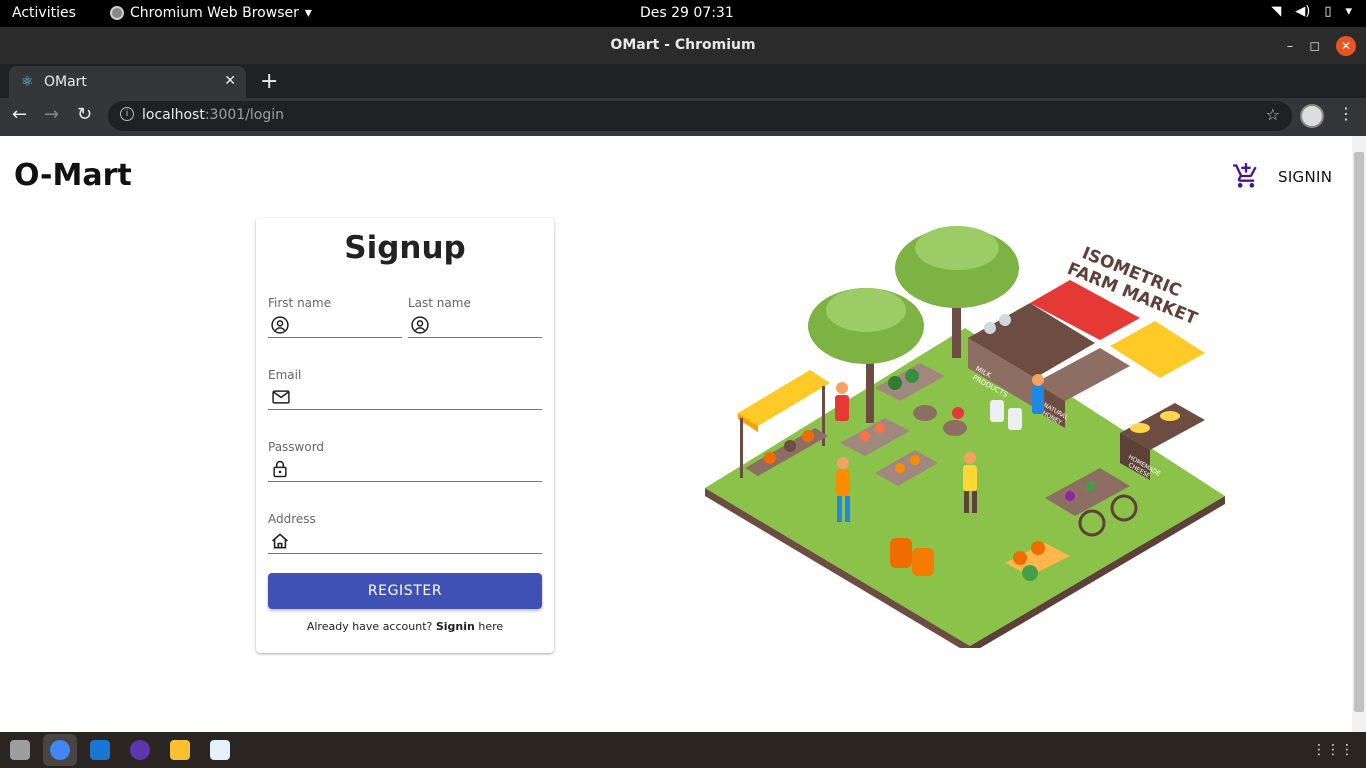 This screenshot has height=768, width=1366. What do you see at coordinates (127, 82) in the screenshot?
I see `tab-omart: ⚛ OMart ✕` at bounding box center [127, 82].